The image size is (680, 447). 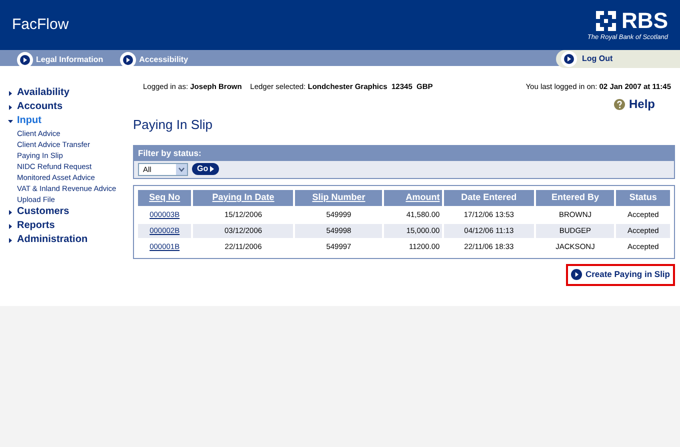 I want to click on app-title: FacFlow, so click(x=40, y=24).